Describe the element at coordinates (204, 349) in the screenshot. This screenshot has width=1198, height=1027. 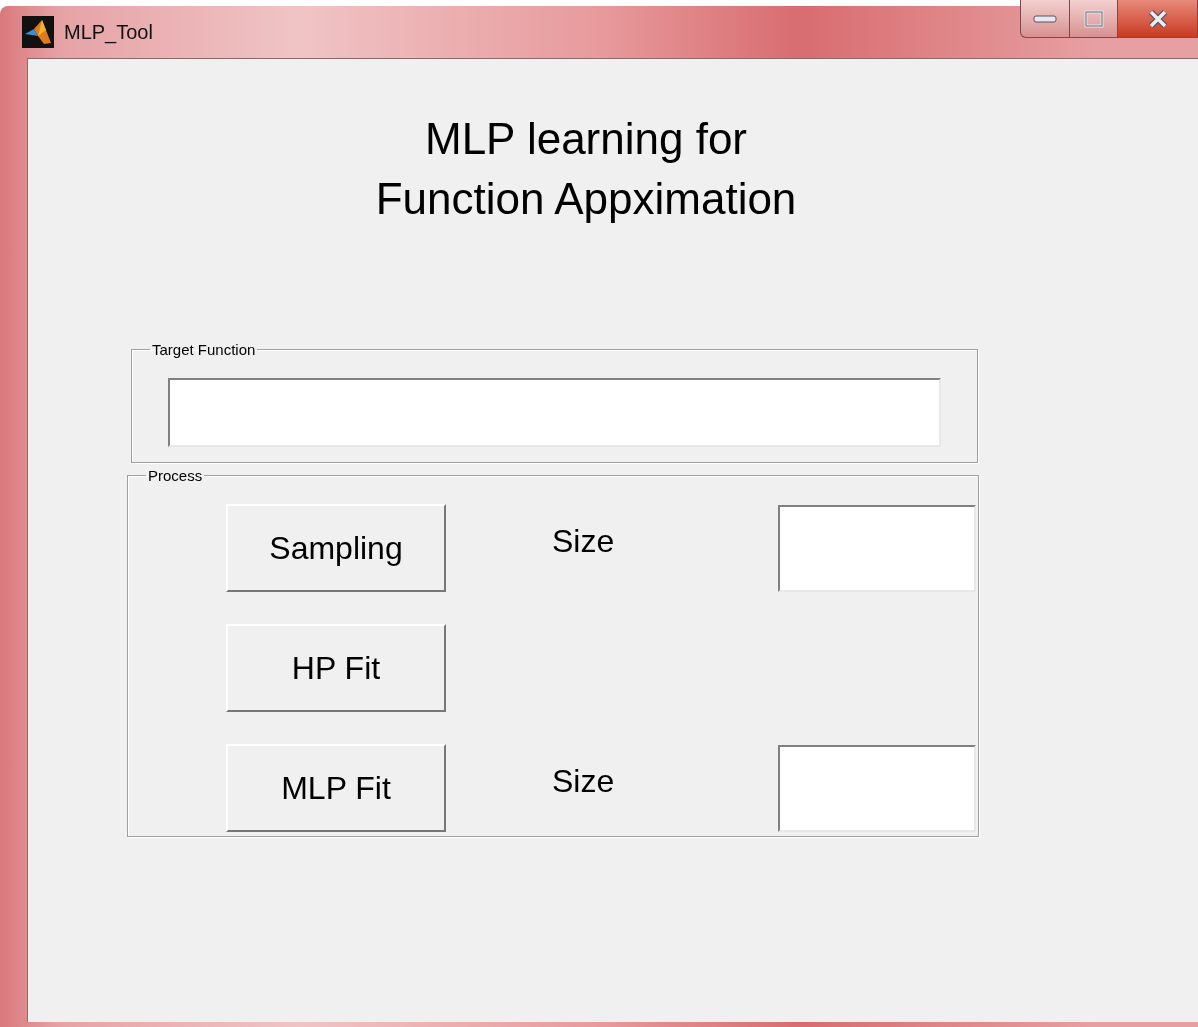
I see `panel-label: Target Function` at that location.